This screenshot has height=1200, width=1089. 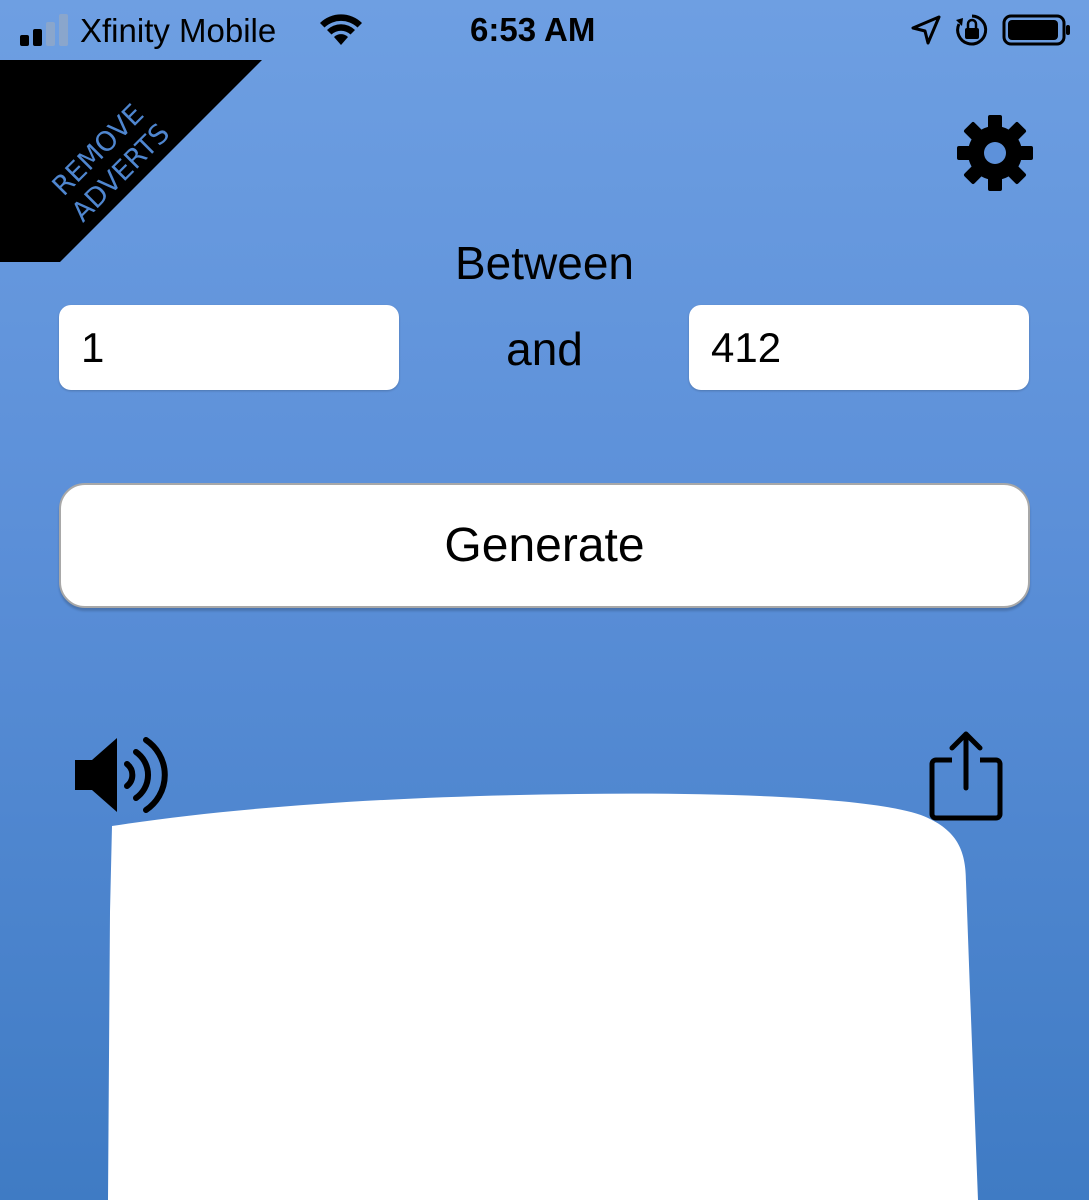 What do you see at coordinates (1036, 30) in the screenshot?
I see `battery-icon` at bounding box center [1036, 30].